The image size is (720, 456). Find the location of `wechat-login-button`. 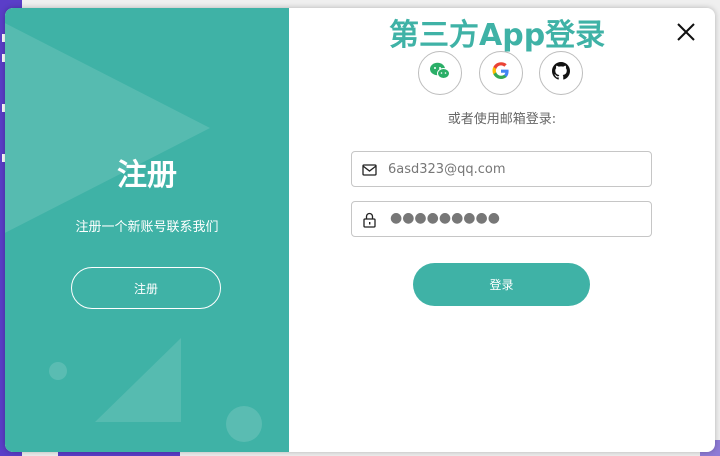

wechat-login-button is located at coordinates (440, 73).